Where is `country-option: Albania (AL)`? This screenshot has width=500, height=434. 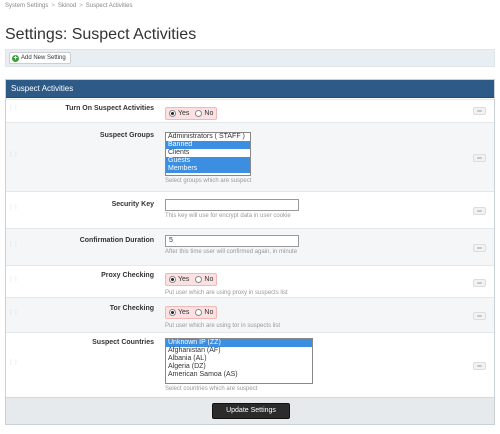
country-option: Albania (AL) is located at coordinates (239, 359).